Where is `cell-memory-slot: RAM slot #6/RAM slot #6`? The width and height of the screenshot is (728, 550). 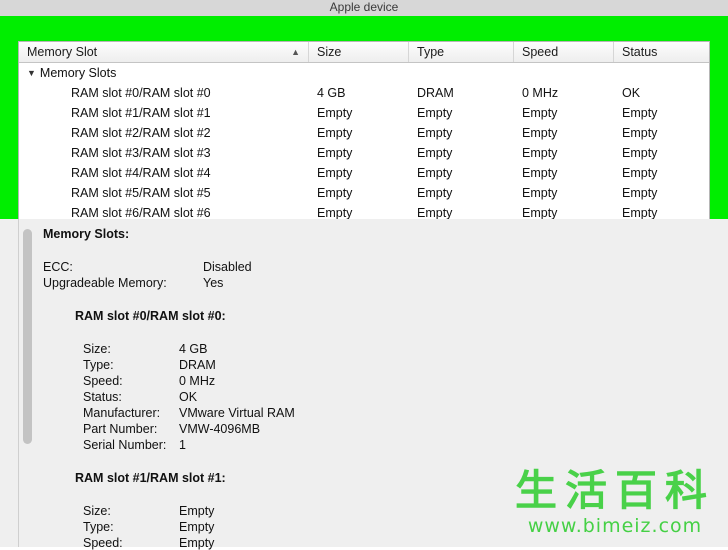 cell-memory-slot: RAM slot #6/RAM slot #6 is located at coordinates (141, 213).